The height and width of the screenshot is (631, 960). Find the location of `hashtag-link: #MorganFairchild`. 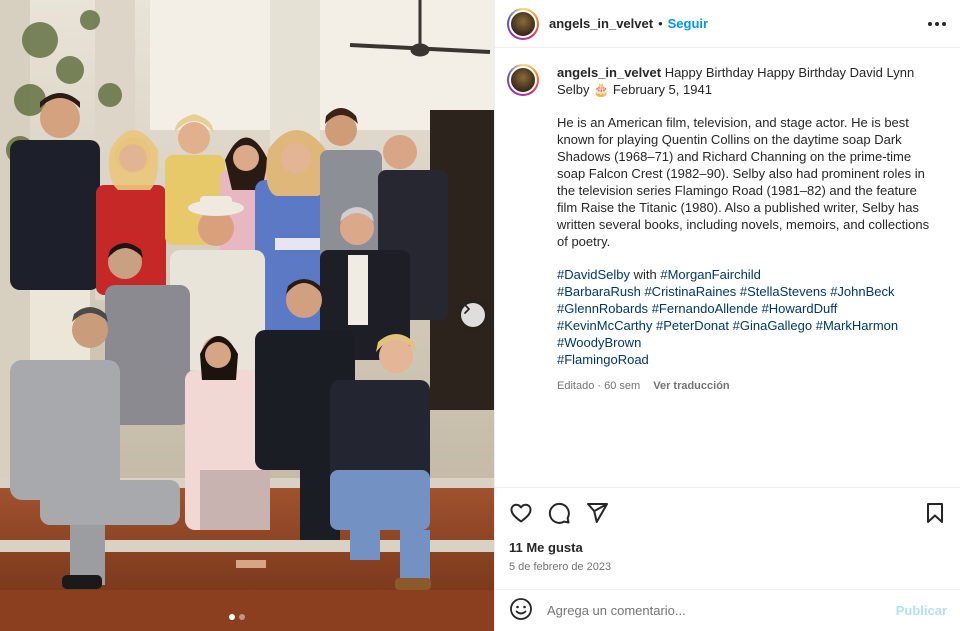

hashtag-link: #MorganFairchild is located at coordinates (710, 274).